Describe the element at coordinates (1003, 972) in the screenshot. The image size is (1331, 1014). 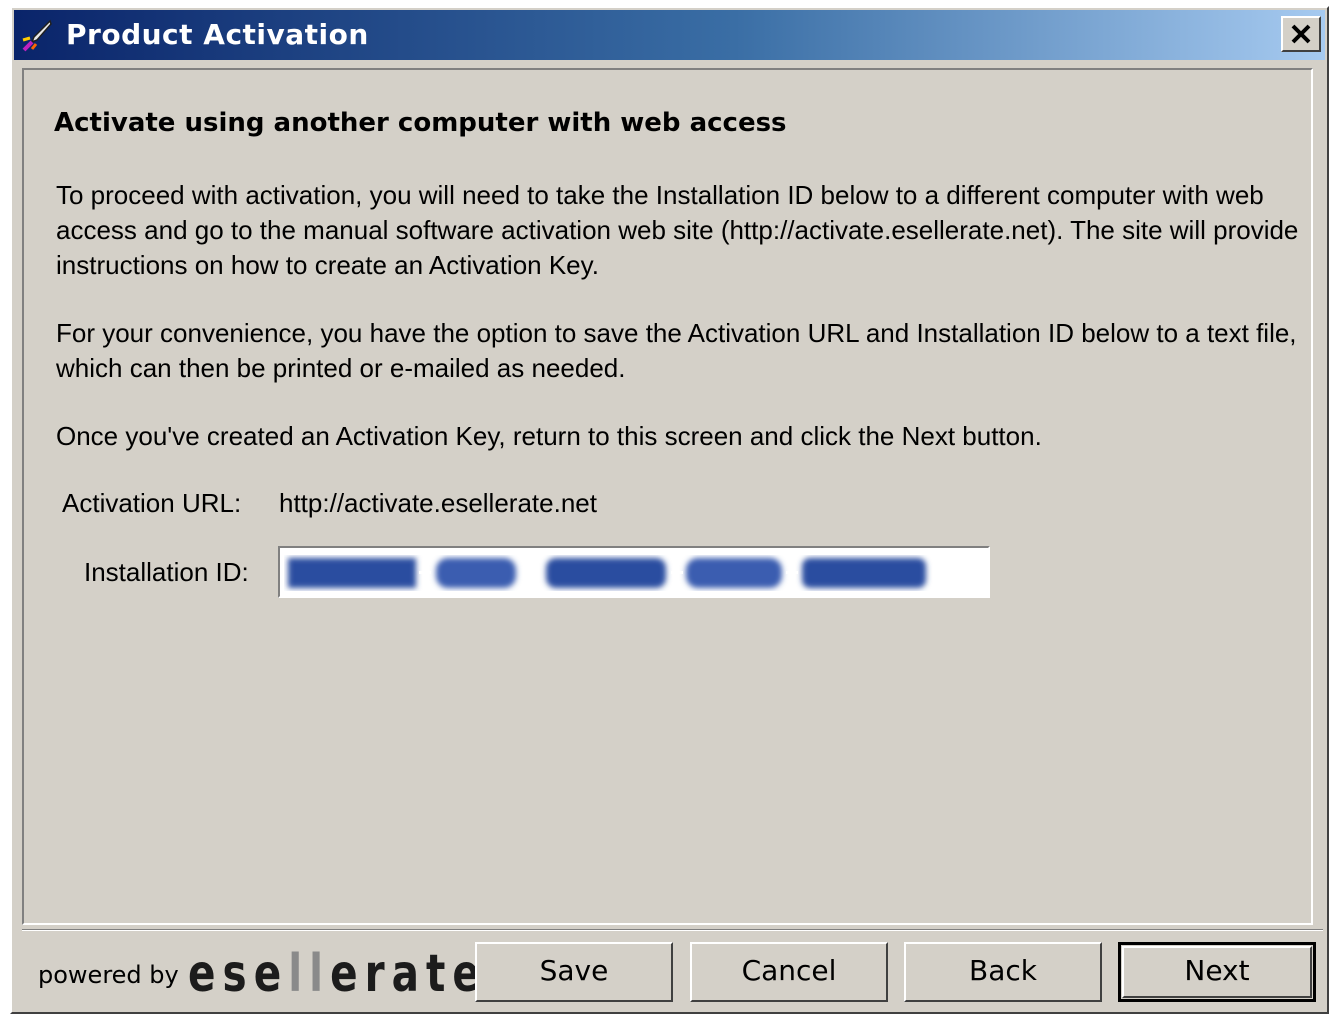
I see `back-button: Back` at that location.